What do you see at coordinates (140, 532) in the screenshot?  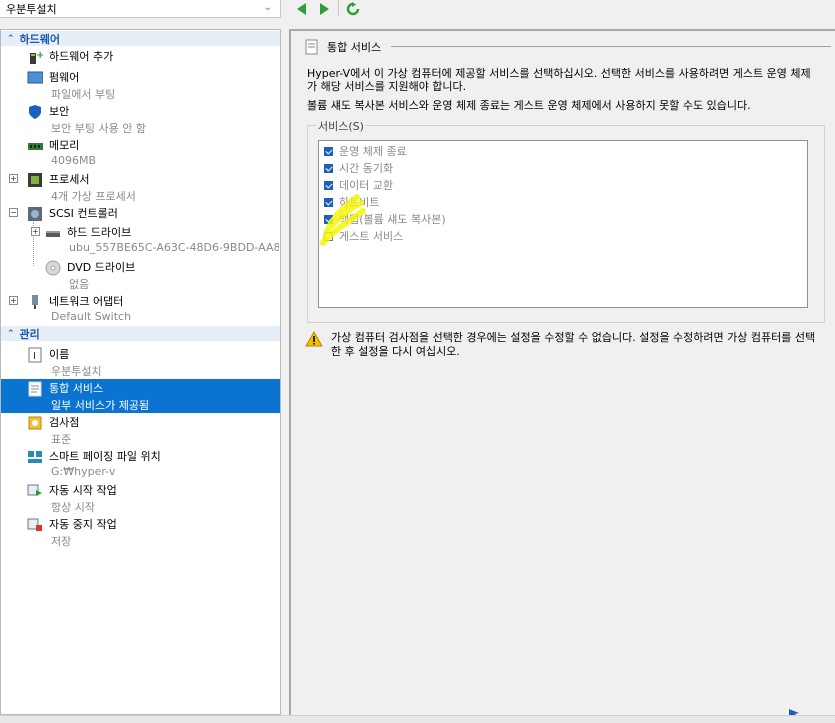 I see `tree-item-auto-stop: 자동 중지 작업 저장` at bounding box center [140, 532].